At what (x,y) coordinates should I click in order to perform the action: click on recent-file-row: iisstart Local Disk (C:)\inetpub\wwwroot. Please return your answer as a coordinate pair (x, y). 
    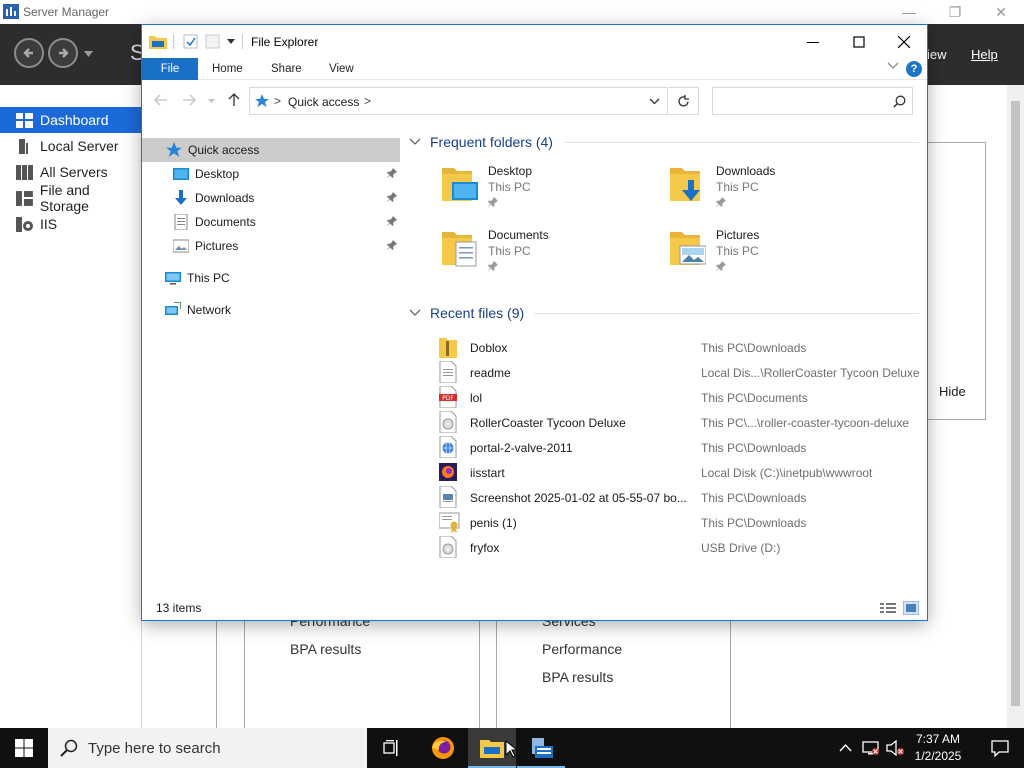
    Looking at the image, I should click on (679, 472).